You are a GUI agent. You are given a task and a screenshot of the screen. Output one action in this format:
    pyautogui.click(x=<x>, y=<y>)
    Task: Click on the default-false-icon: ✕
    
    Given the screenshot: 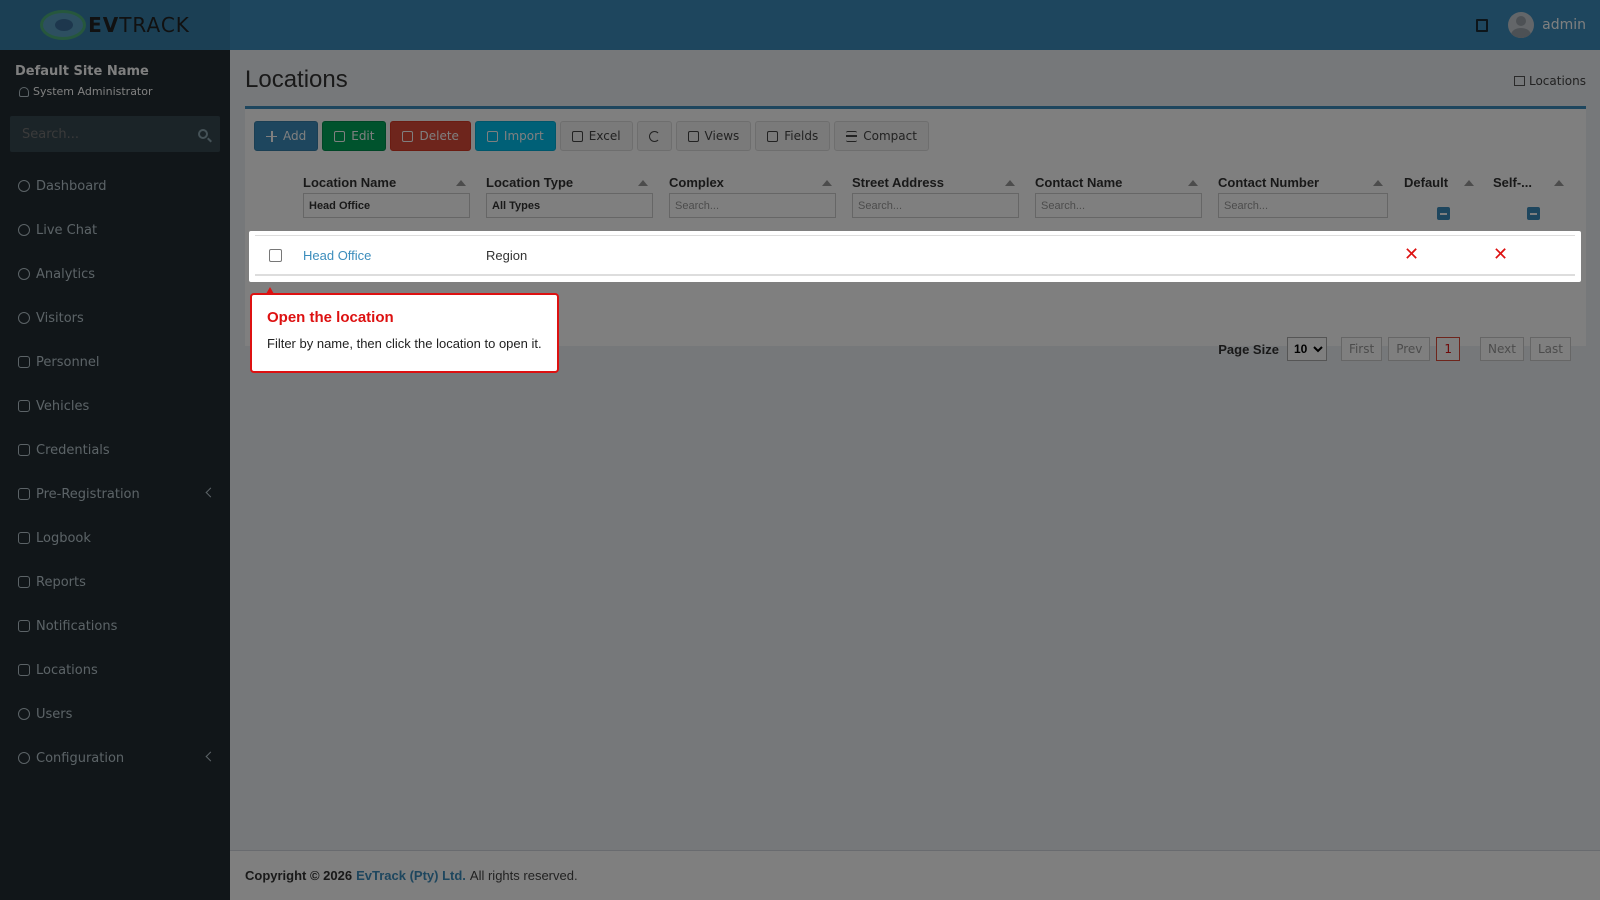 What is the action you would take?
    pyautogui.click(x=1412, y=254)
    